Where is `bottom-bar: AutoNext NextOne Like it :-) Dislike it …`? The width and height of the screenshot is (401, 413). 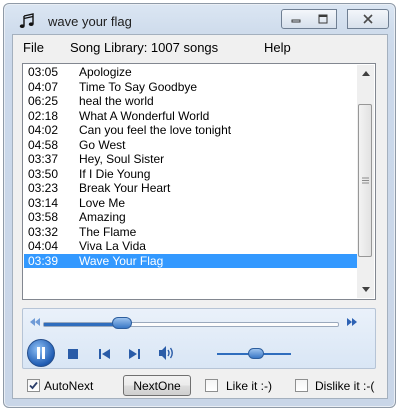 bottom-bar: AutoNext NextOne Like it :-) Dislike it … is located at coordinates (200, 386).